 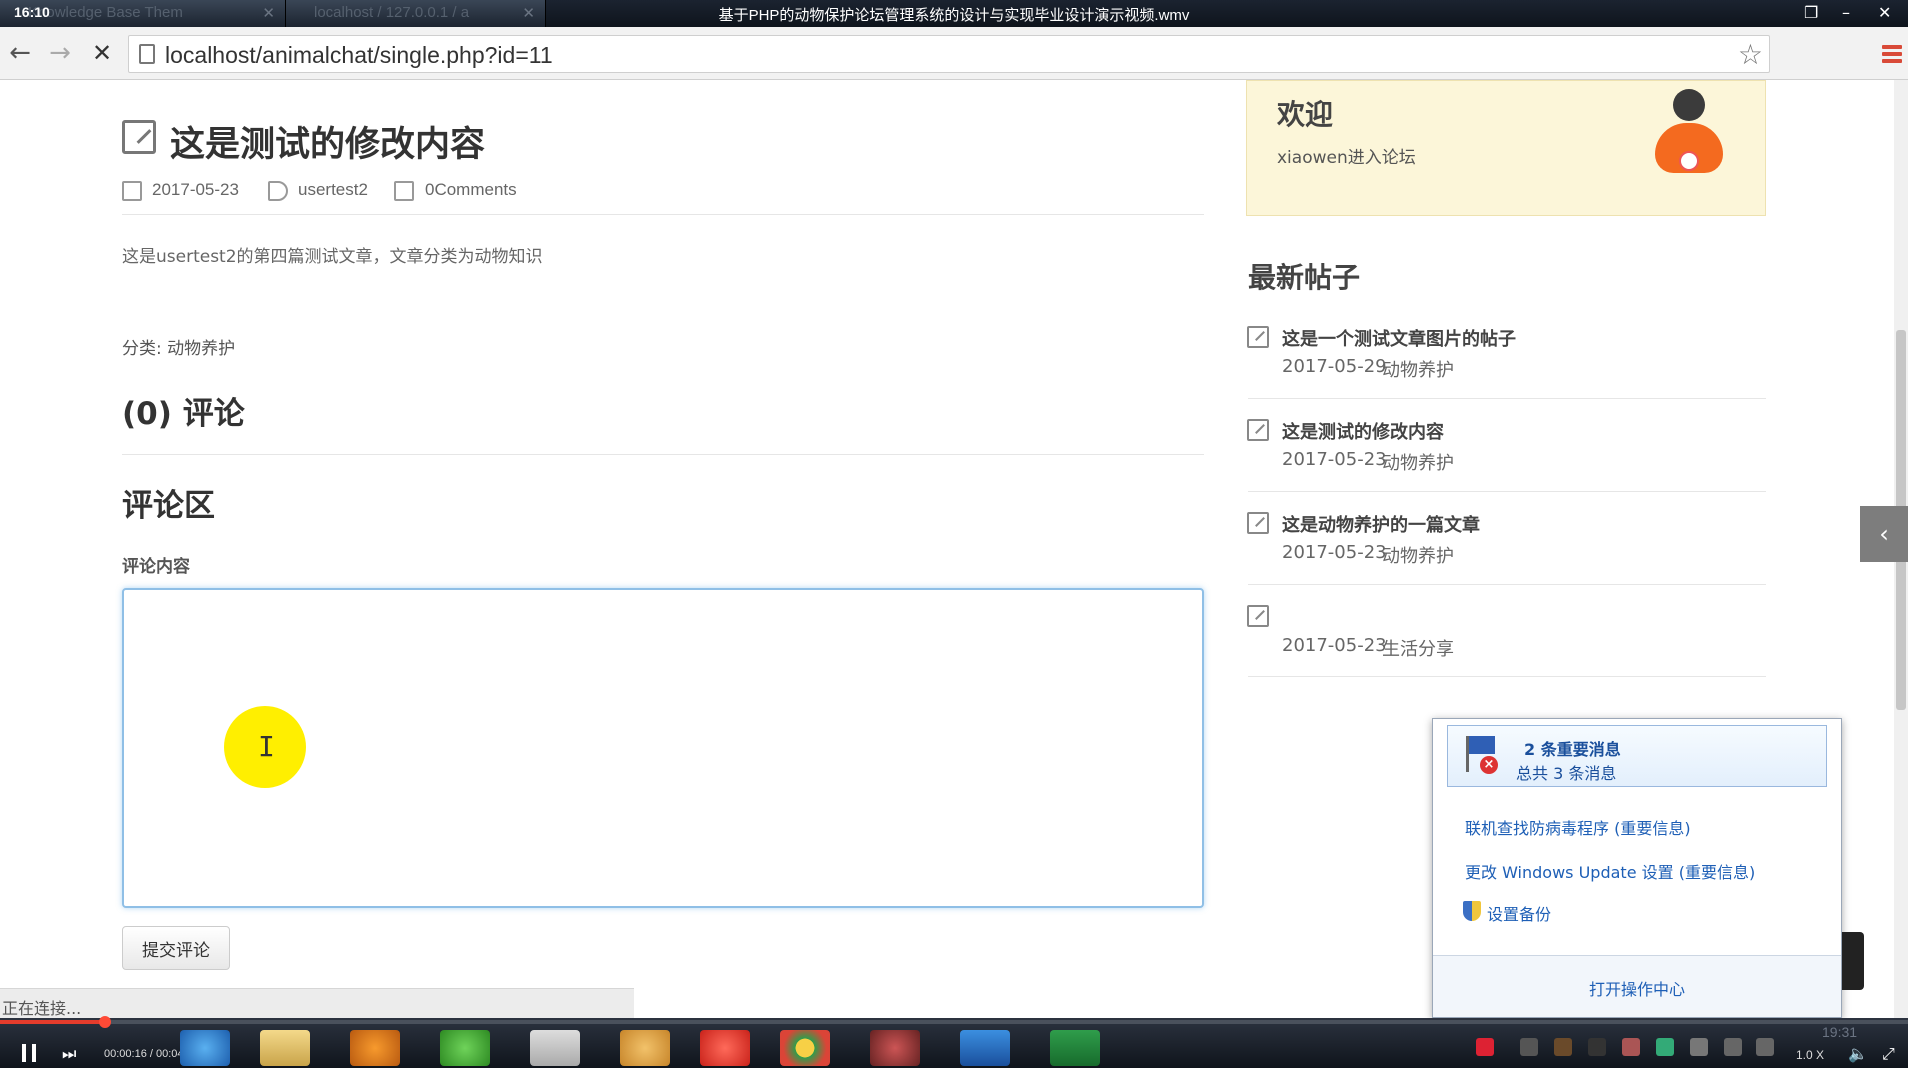 I want to click on game-icon, so click(x=895, y=1048).